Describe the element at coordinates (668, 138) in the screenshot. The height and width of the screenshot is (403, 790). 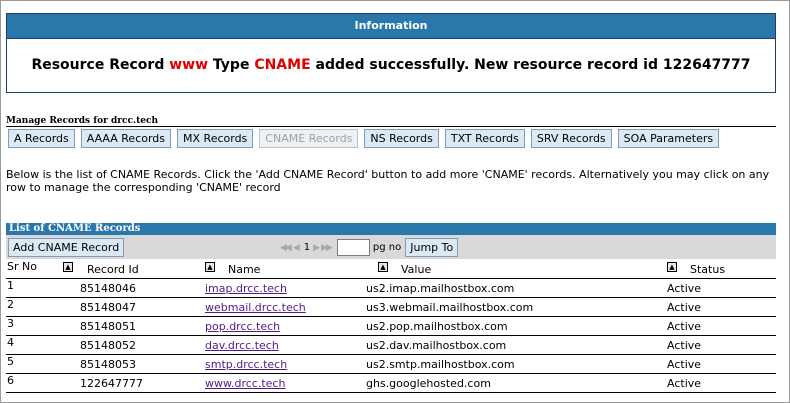
I see `tab-soa-parameters: SOA Parameters` at that location.